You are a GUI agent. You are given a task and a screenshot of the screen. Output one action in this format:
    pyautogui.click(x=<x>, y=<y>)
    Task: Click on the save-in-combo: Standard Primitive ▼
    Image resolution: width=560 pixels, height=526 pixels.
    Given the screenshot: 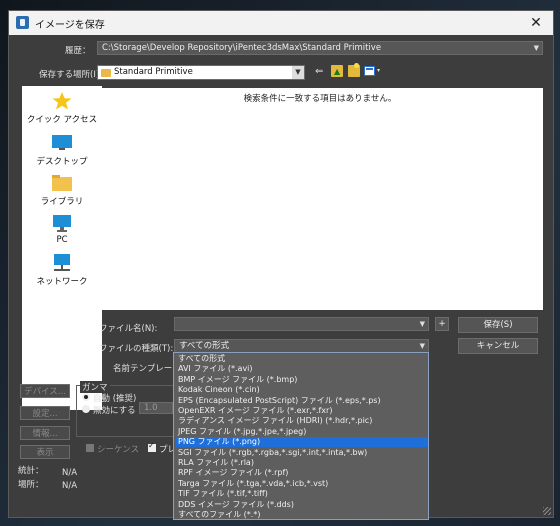 What is the action you would take?
    pyautogui.click(x=201, y=72)
    